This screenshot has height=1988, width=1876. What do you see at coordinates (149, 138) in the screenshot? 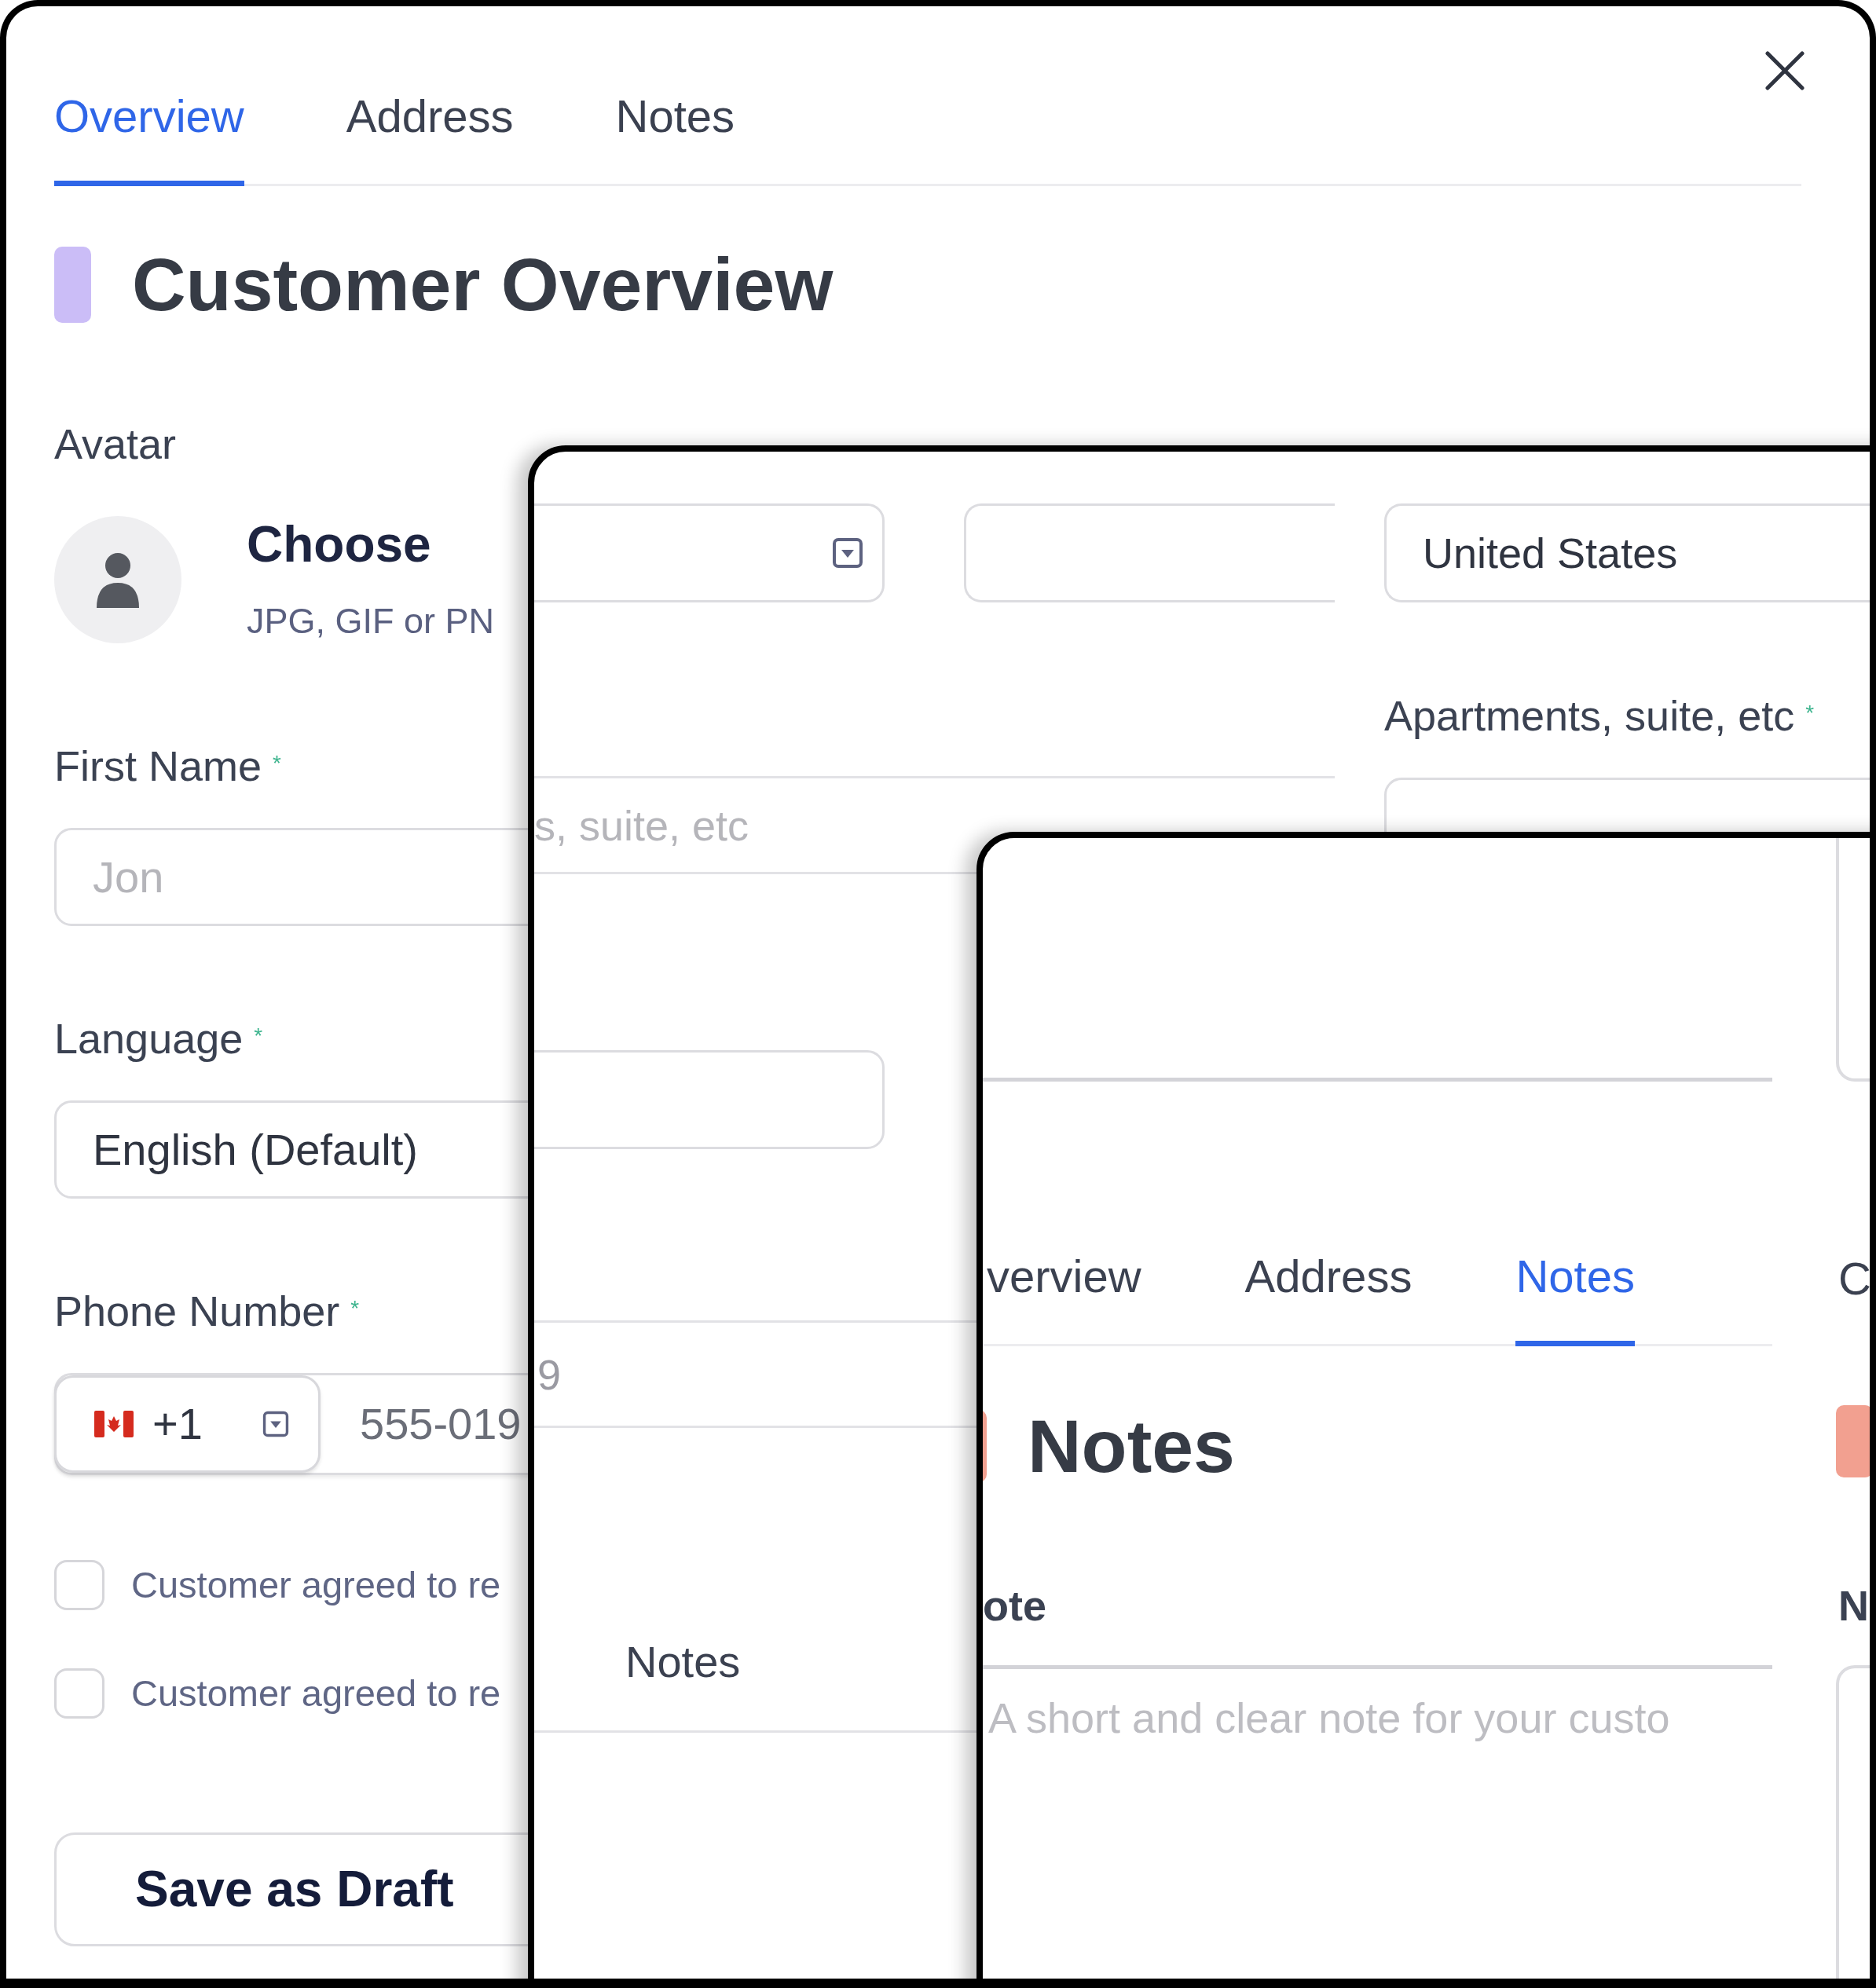
I see `tab: Overview` at bounding box center [149, 138].